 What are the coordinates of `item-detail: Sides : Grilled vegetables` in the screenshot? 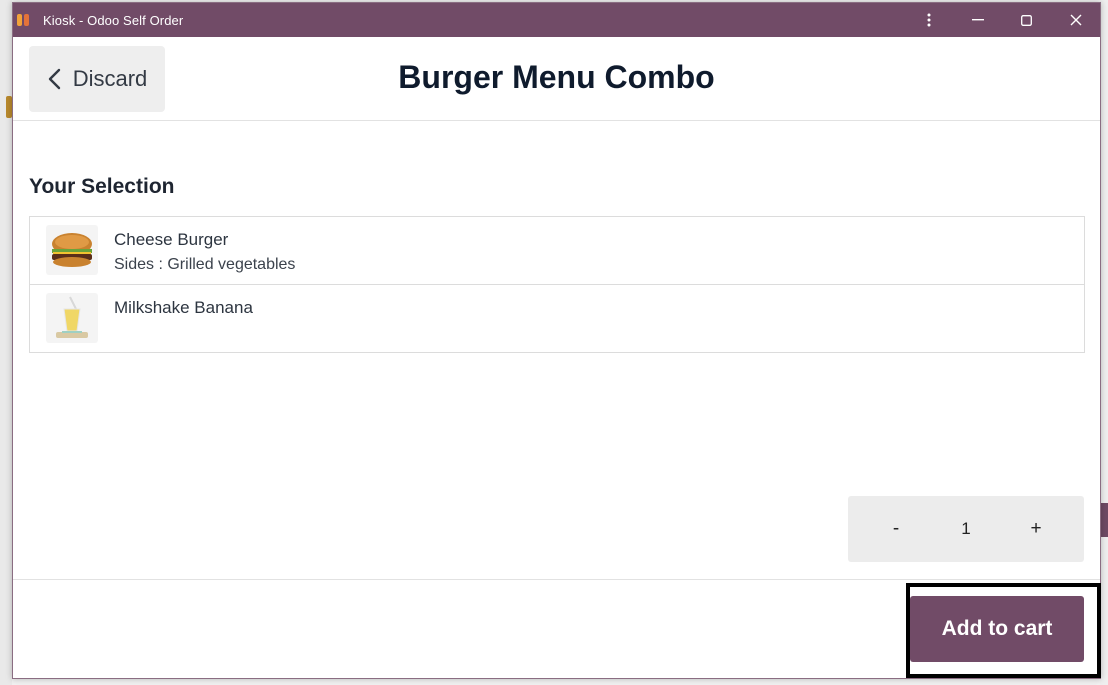 It's located at (205, 264).